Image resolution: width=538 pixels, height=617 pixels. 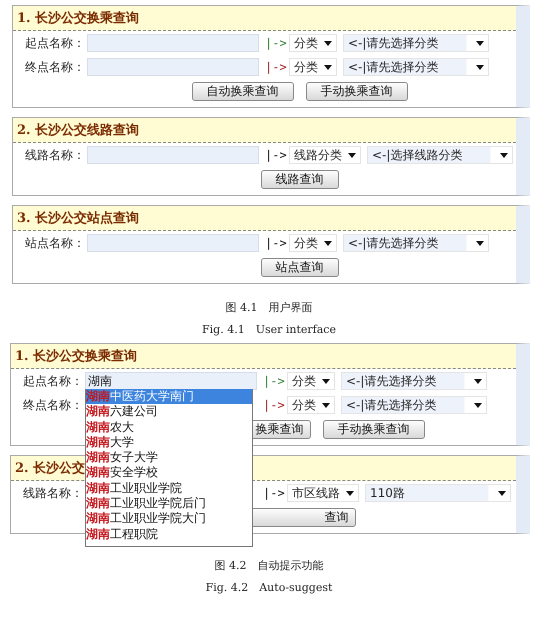 I want to click on selection-dropdown: <-|选择线路分类, so click(x=440, y=155).